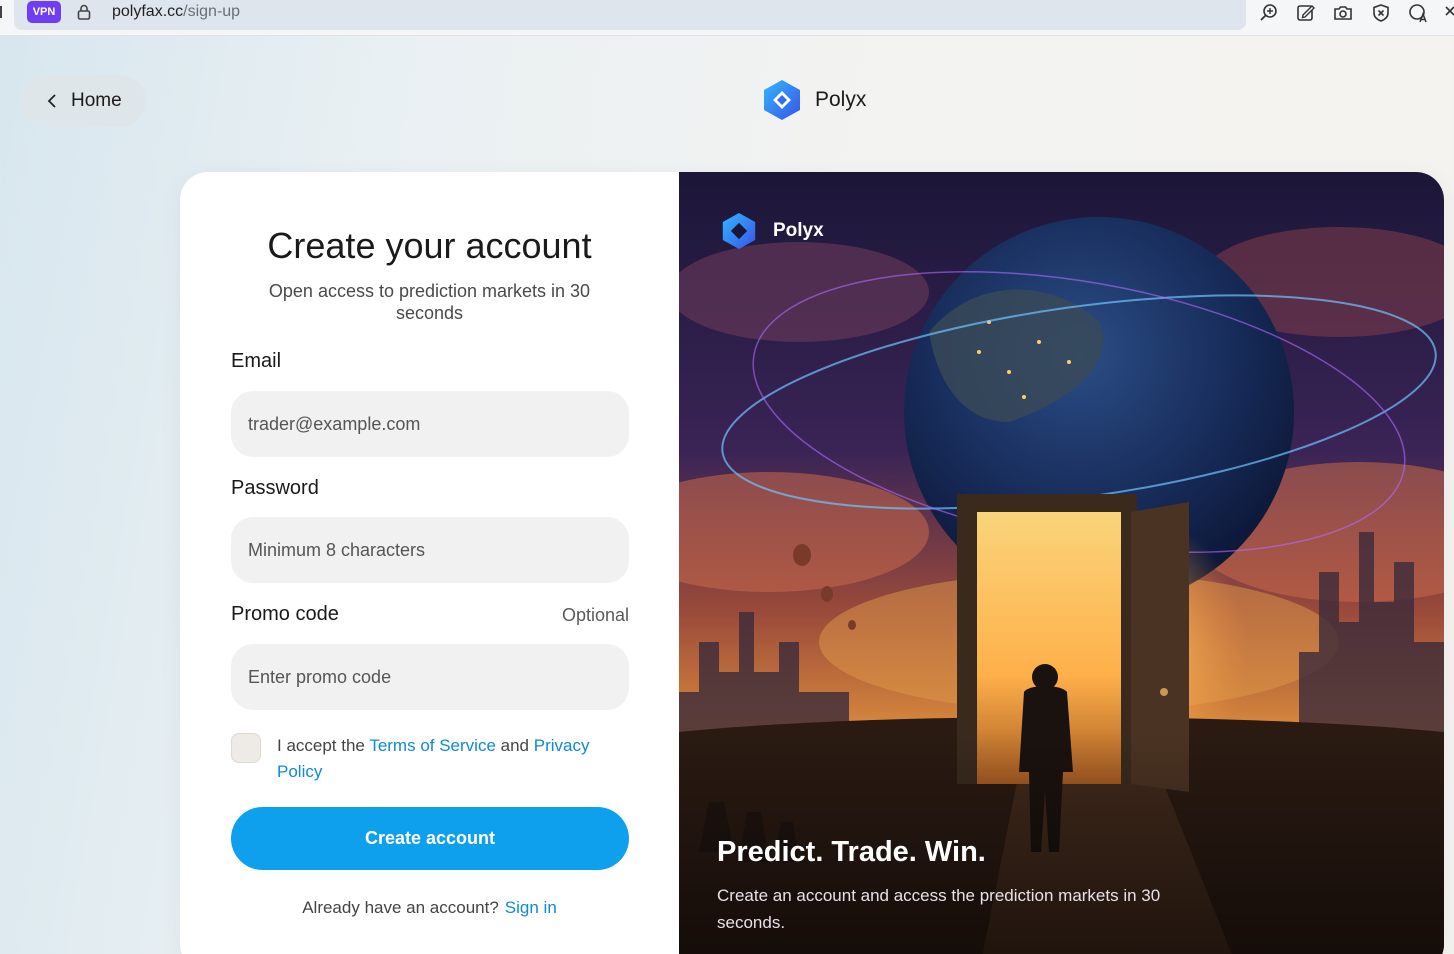 This screenshot has height=954, width=1454. Describe the element at coordinates (1343, 13) in the screenshot. I see `camera-icon` at that location.